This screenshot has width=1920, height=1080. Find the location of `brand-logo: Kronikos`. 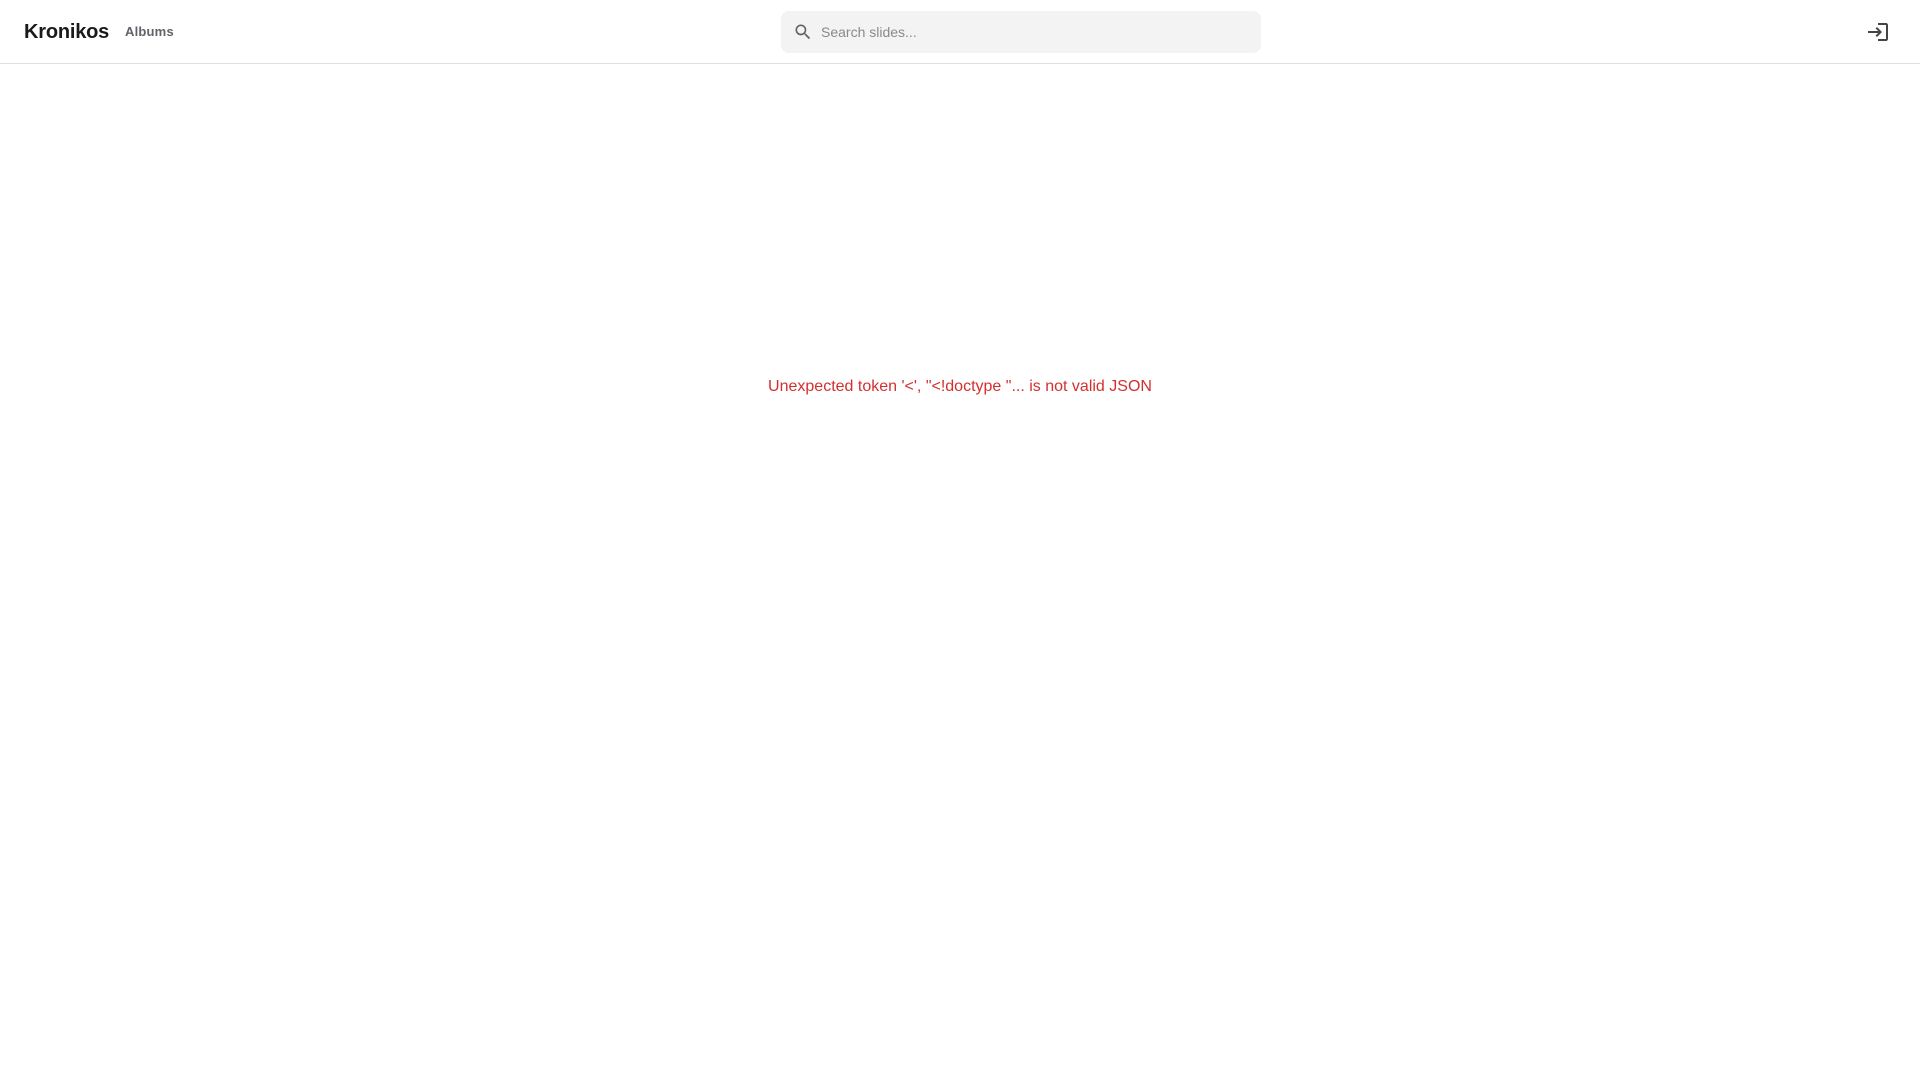

brand-logo: Kronikos is located at coordinates (66, 32).